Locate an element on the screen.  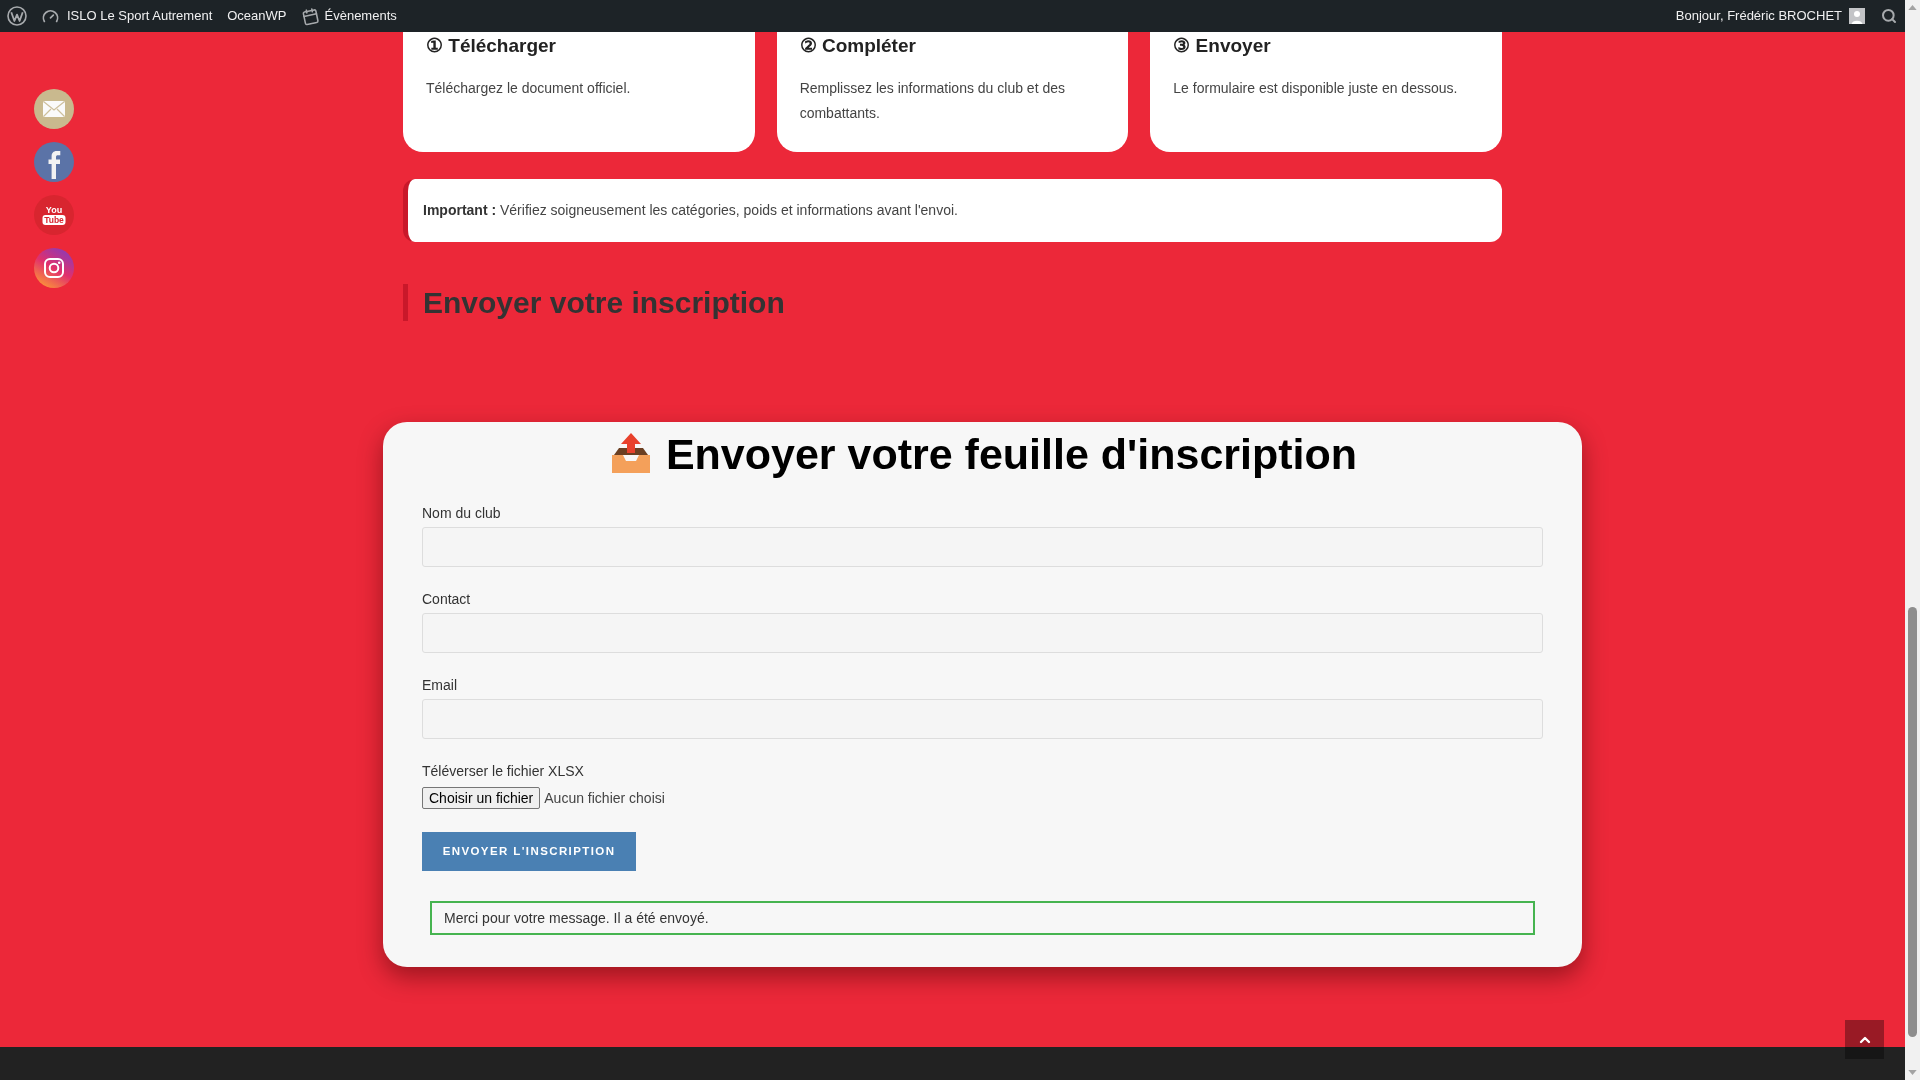
facebook-icon is located at coordinates (54, 162).